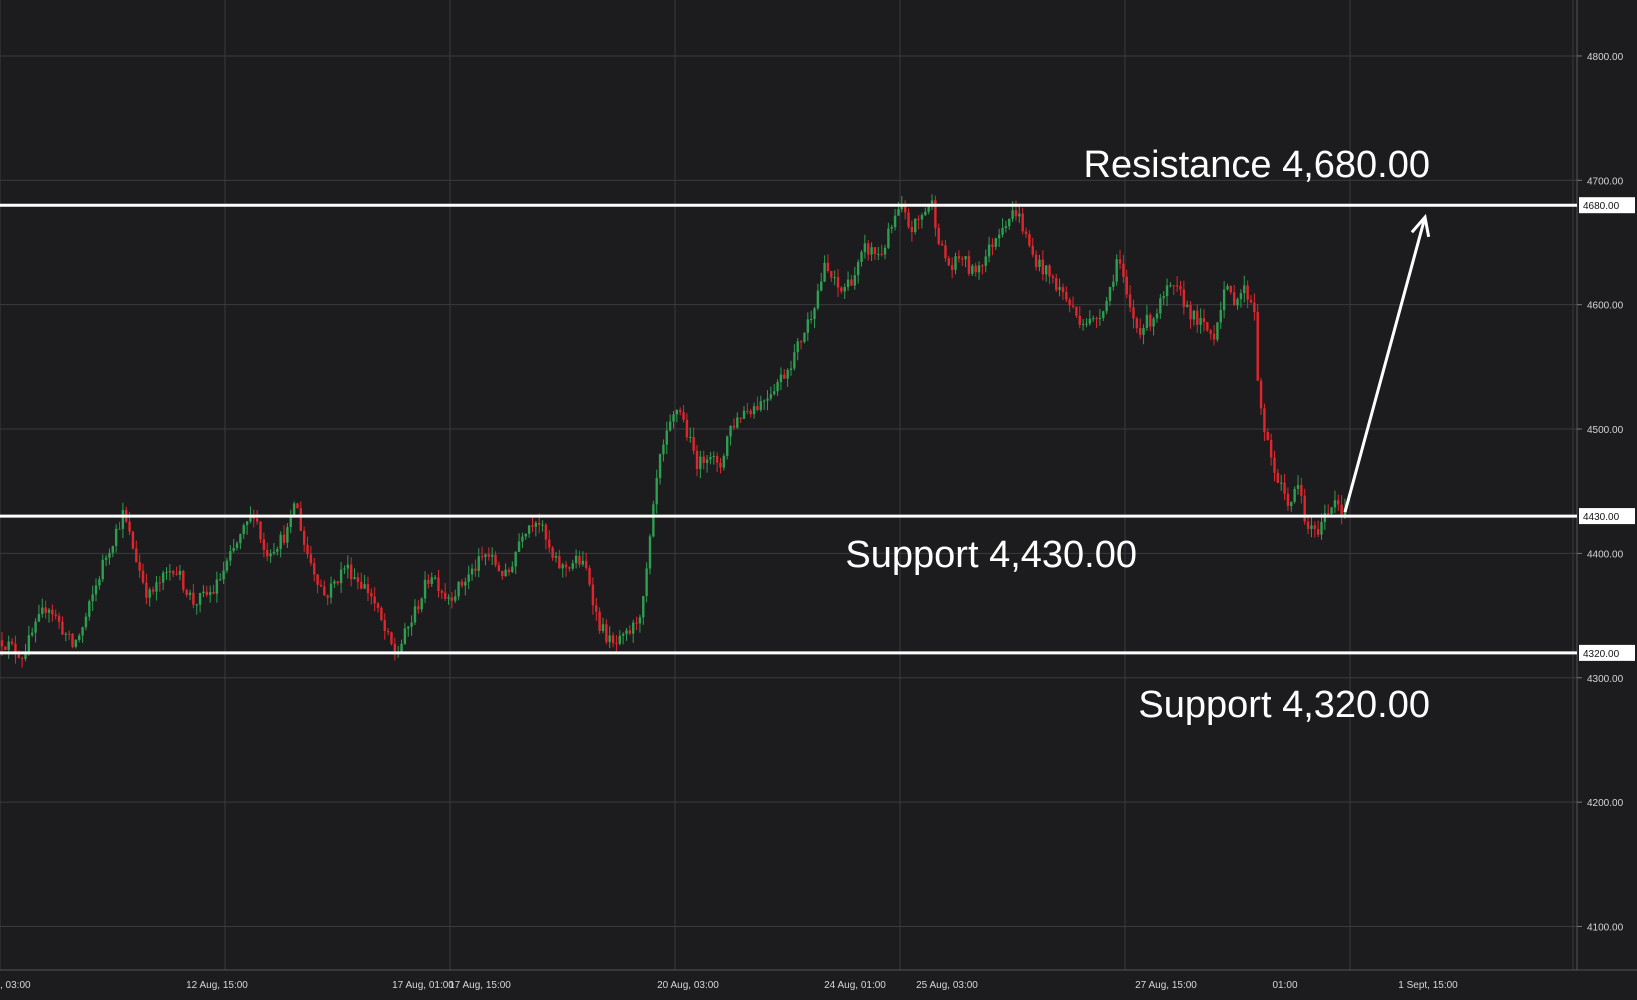 This screenshot has width=1637, height=1000. What do you see at coordinates (1601, 654) in the screenshot?
I see `level-tag-text: 4320.00` at bounding box center [1601, 654].